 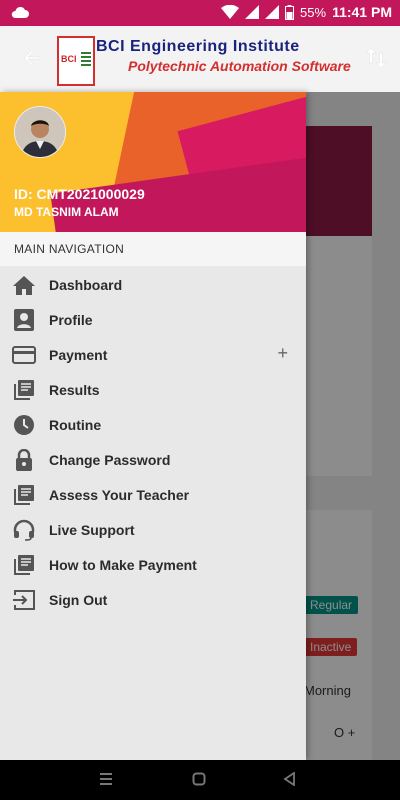 I want to click on section-label-text: MAIN NAVIGATION, so click(x=69, y=249).